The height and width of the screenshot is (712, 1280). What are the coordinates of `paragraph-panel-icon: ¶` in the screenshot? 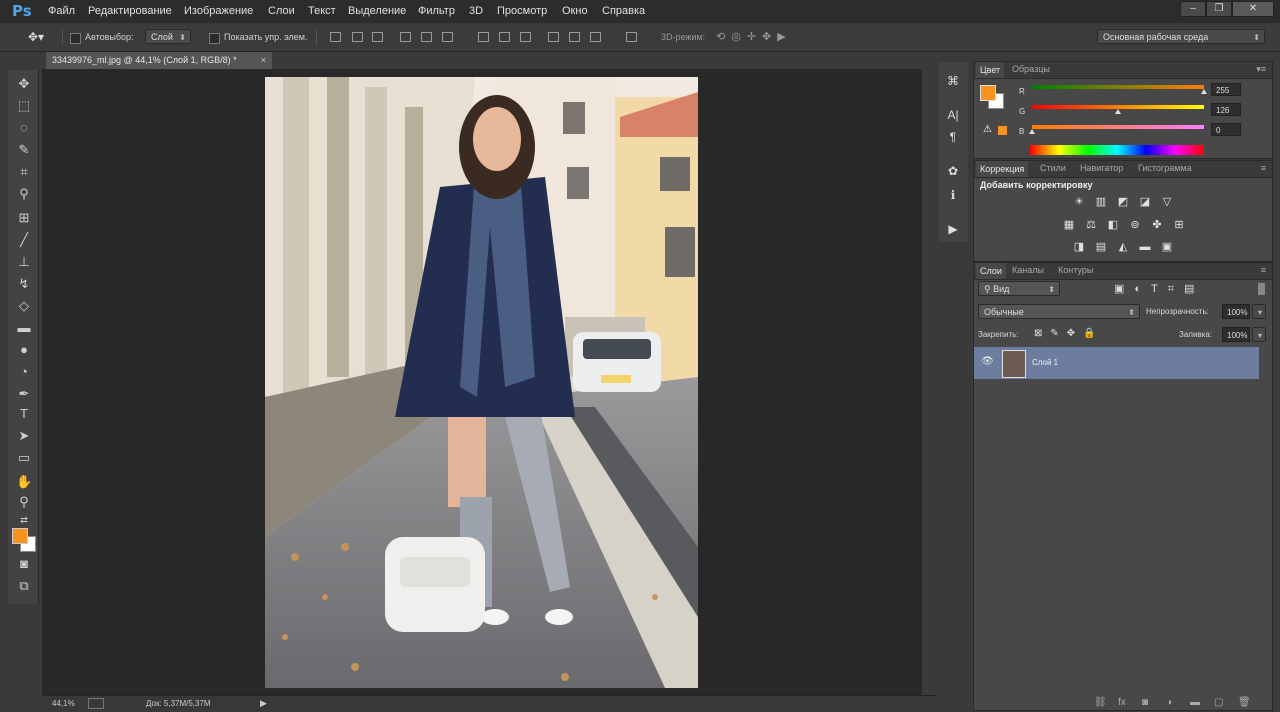 It's located at (953, 137).